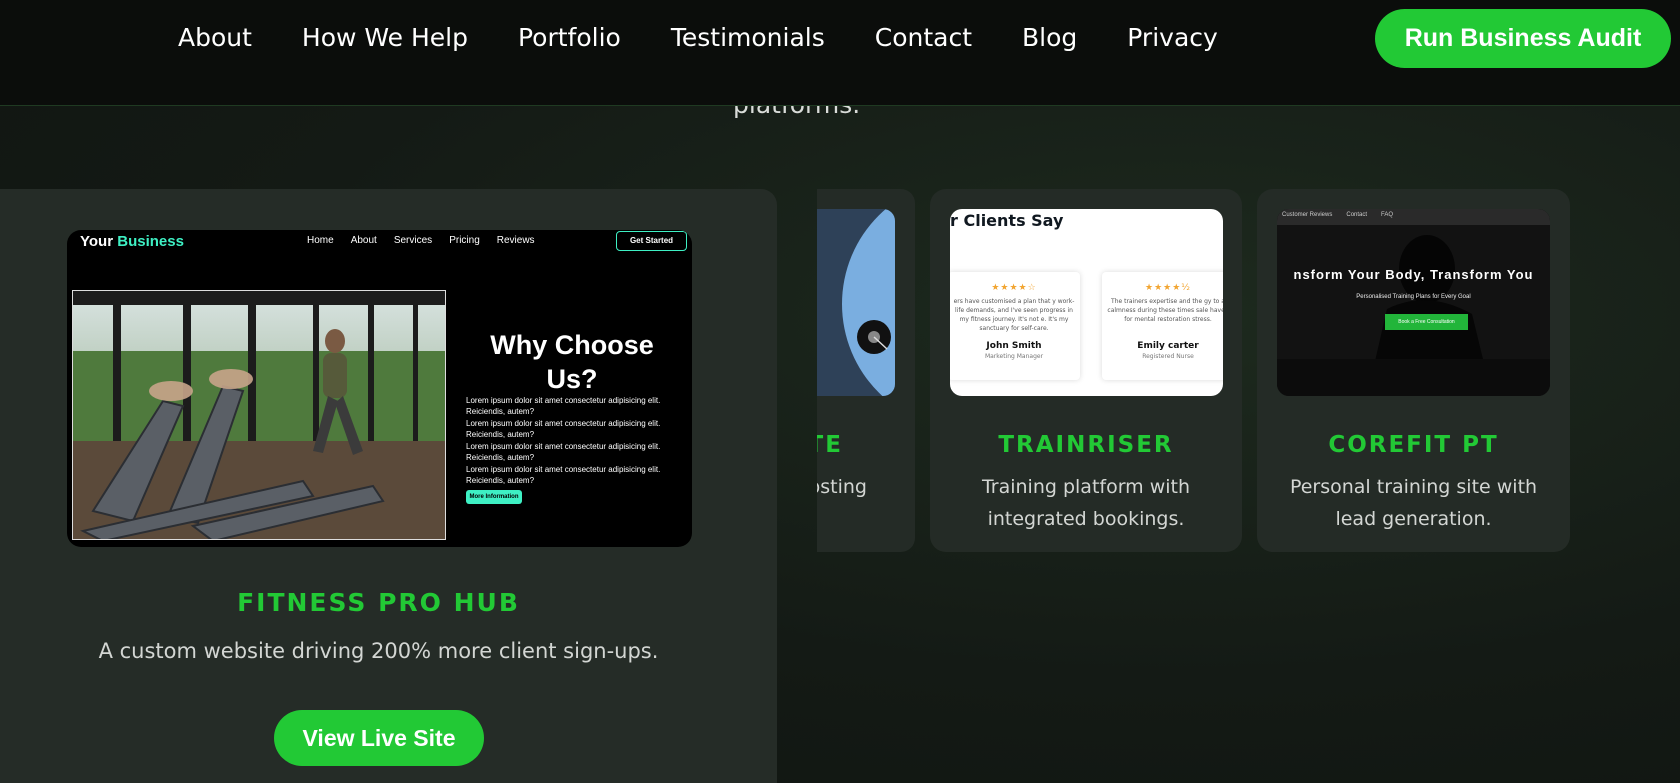 This screenshot has height=783, width=1680. I want to click on run-business-audit-button: Run Business Audit, so click(1523, 38).